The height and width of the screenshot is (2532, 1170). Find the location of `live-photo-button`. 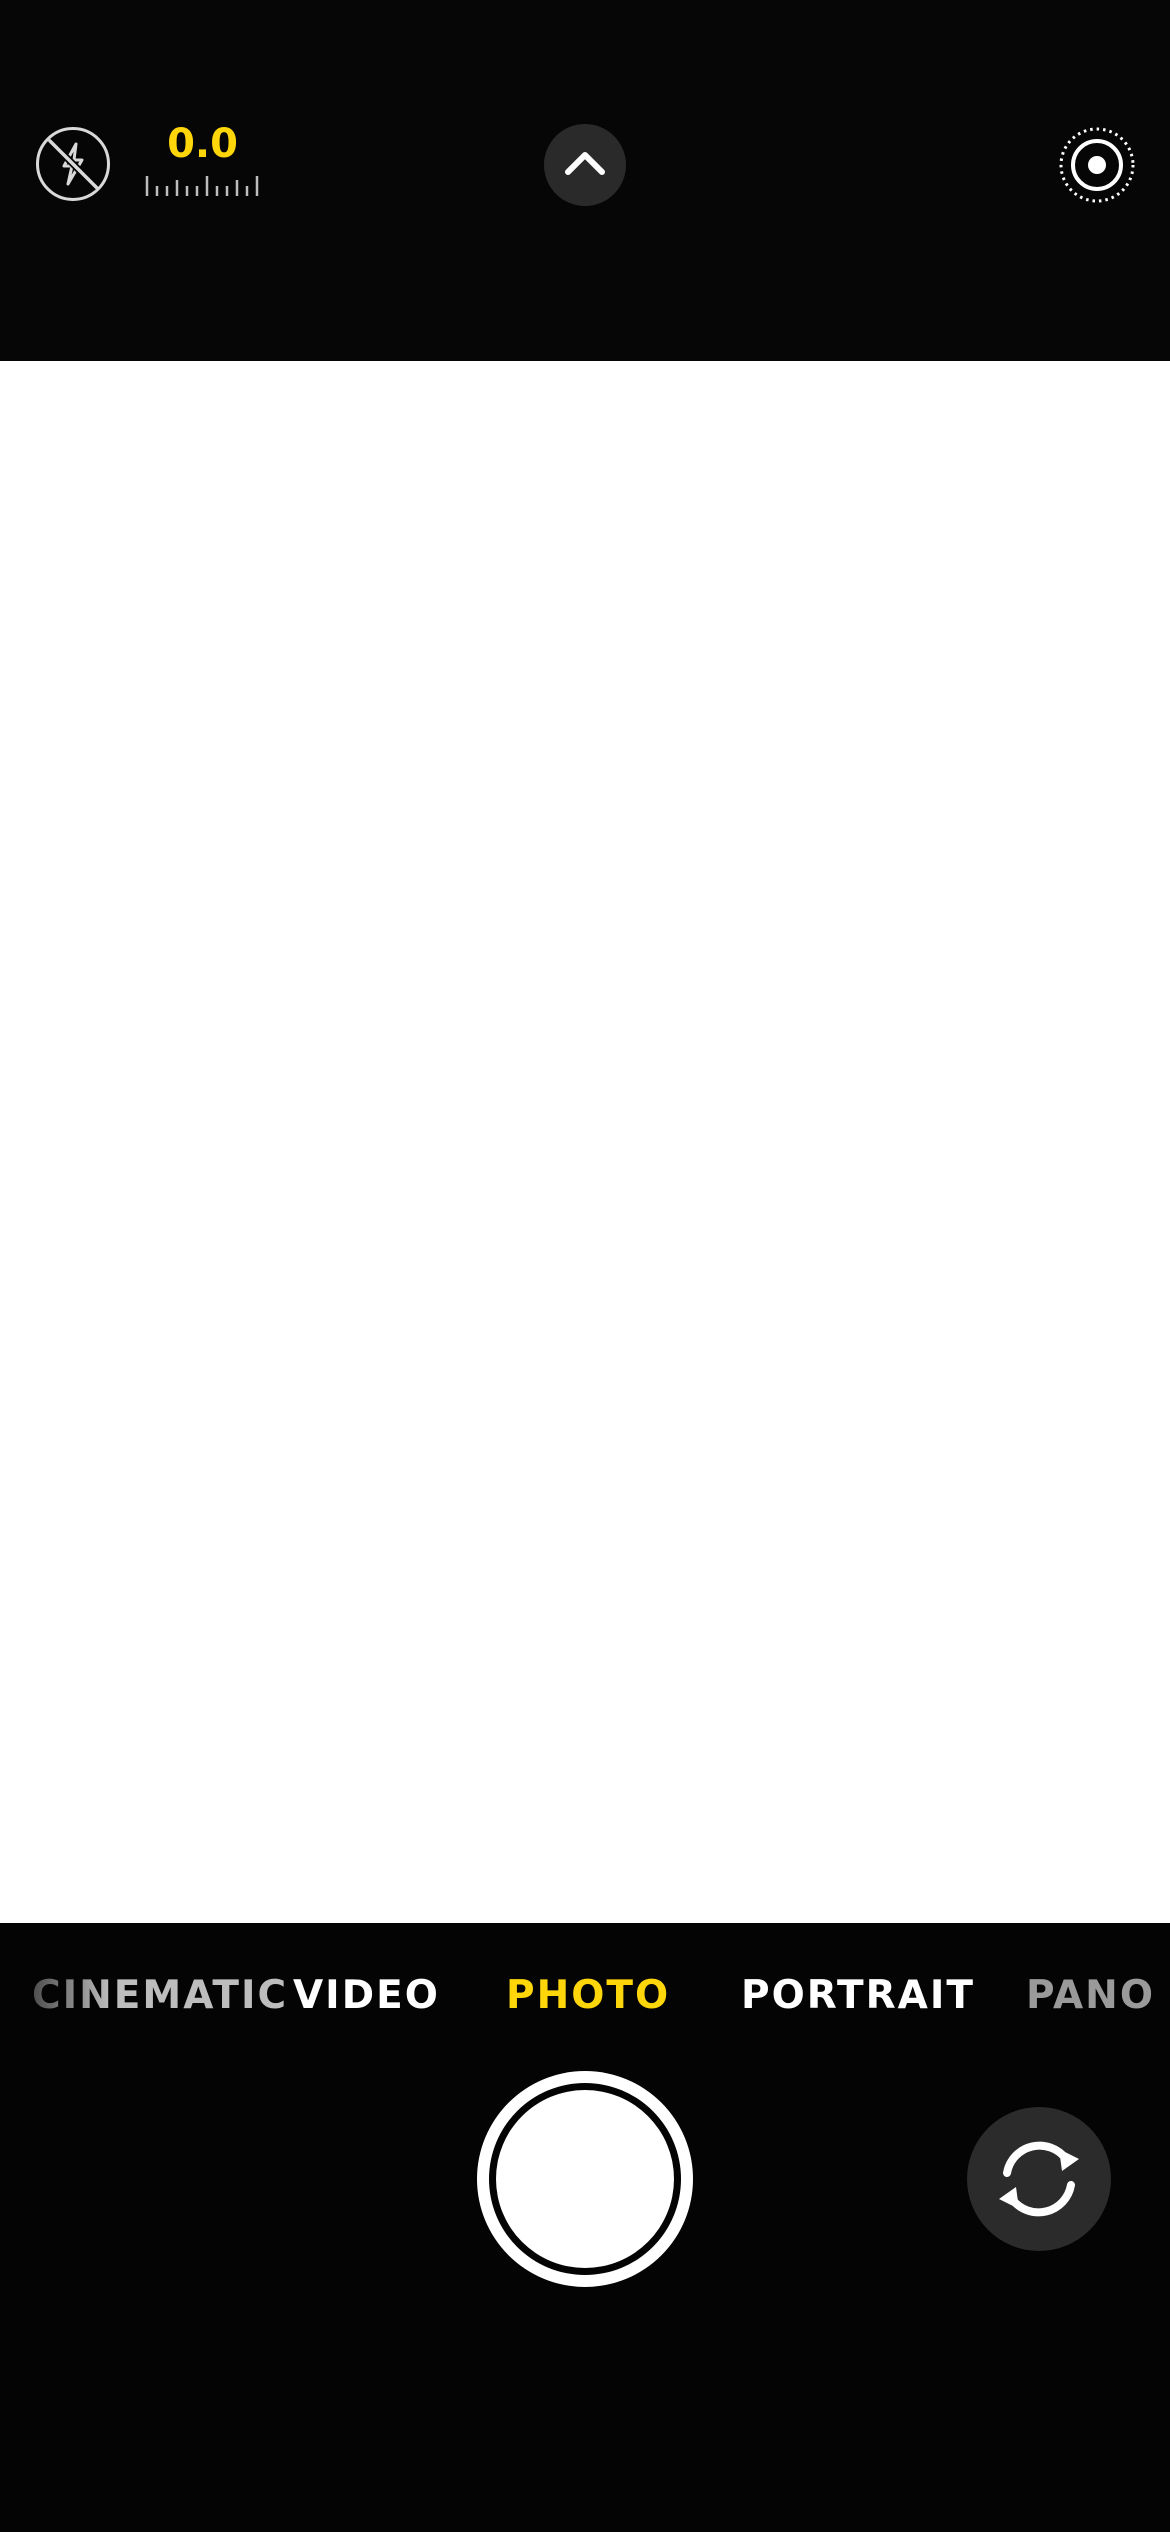

live-photo-button is located at coordinates (1097, 165).